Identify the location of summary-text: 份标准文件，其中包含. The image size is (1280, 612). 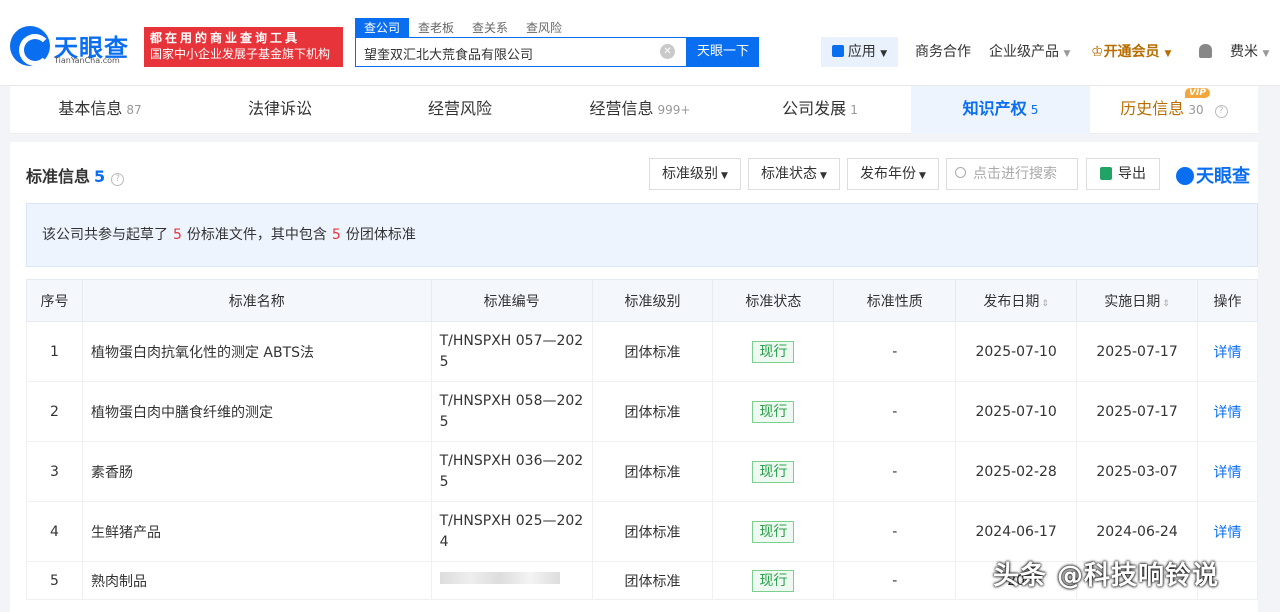
(256, 235).